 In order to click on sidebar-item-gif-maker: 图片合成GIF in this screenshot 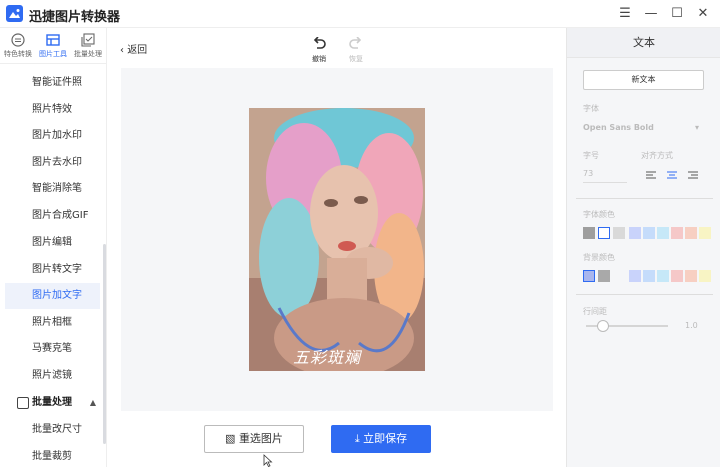, I will do `click(52, 216)`.